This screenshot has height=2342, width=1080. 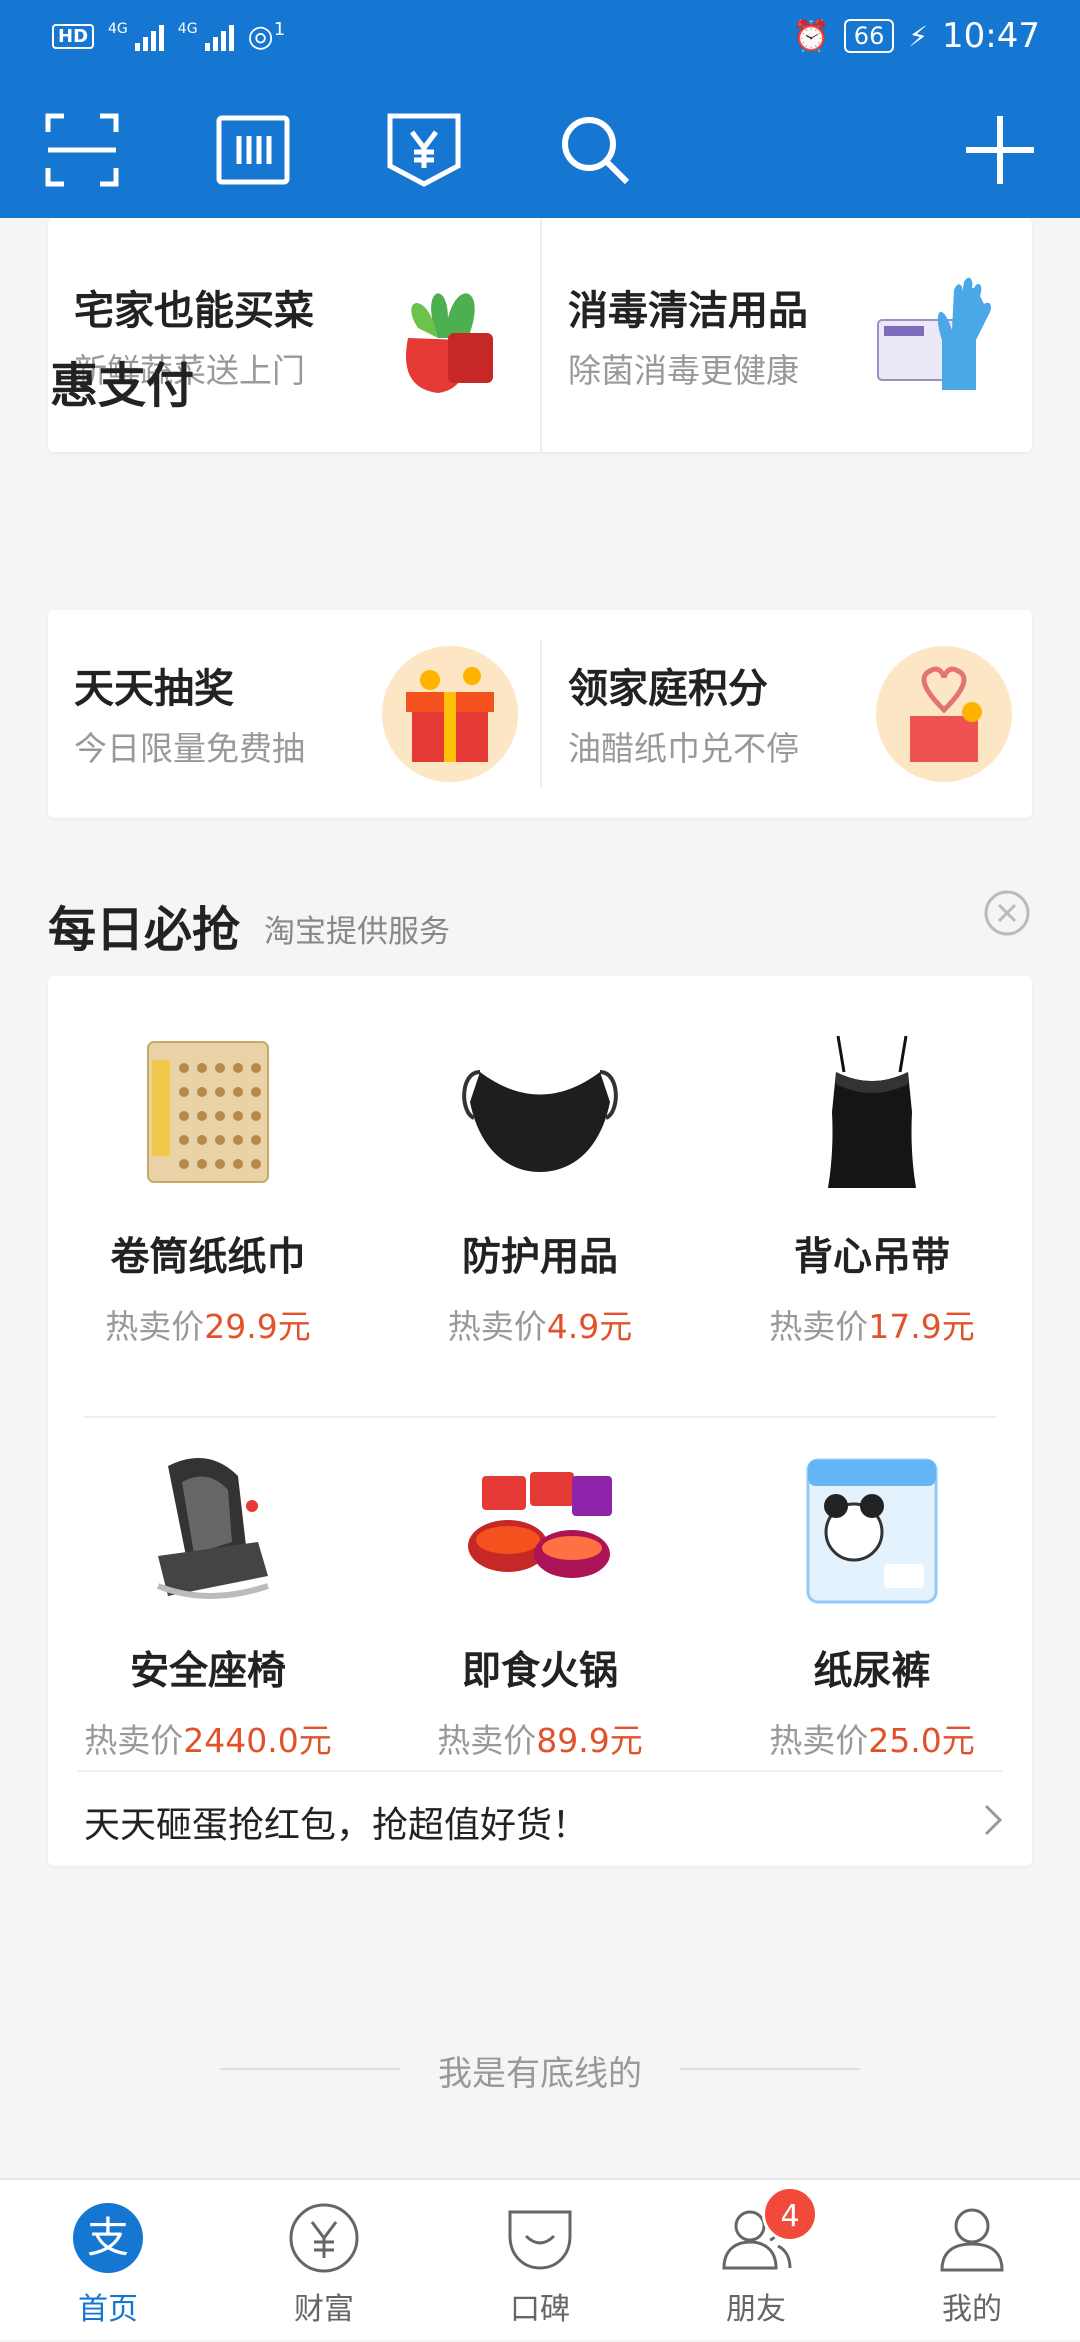 I want to click on profile-icon, so click(x=972, y=2238).